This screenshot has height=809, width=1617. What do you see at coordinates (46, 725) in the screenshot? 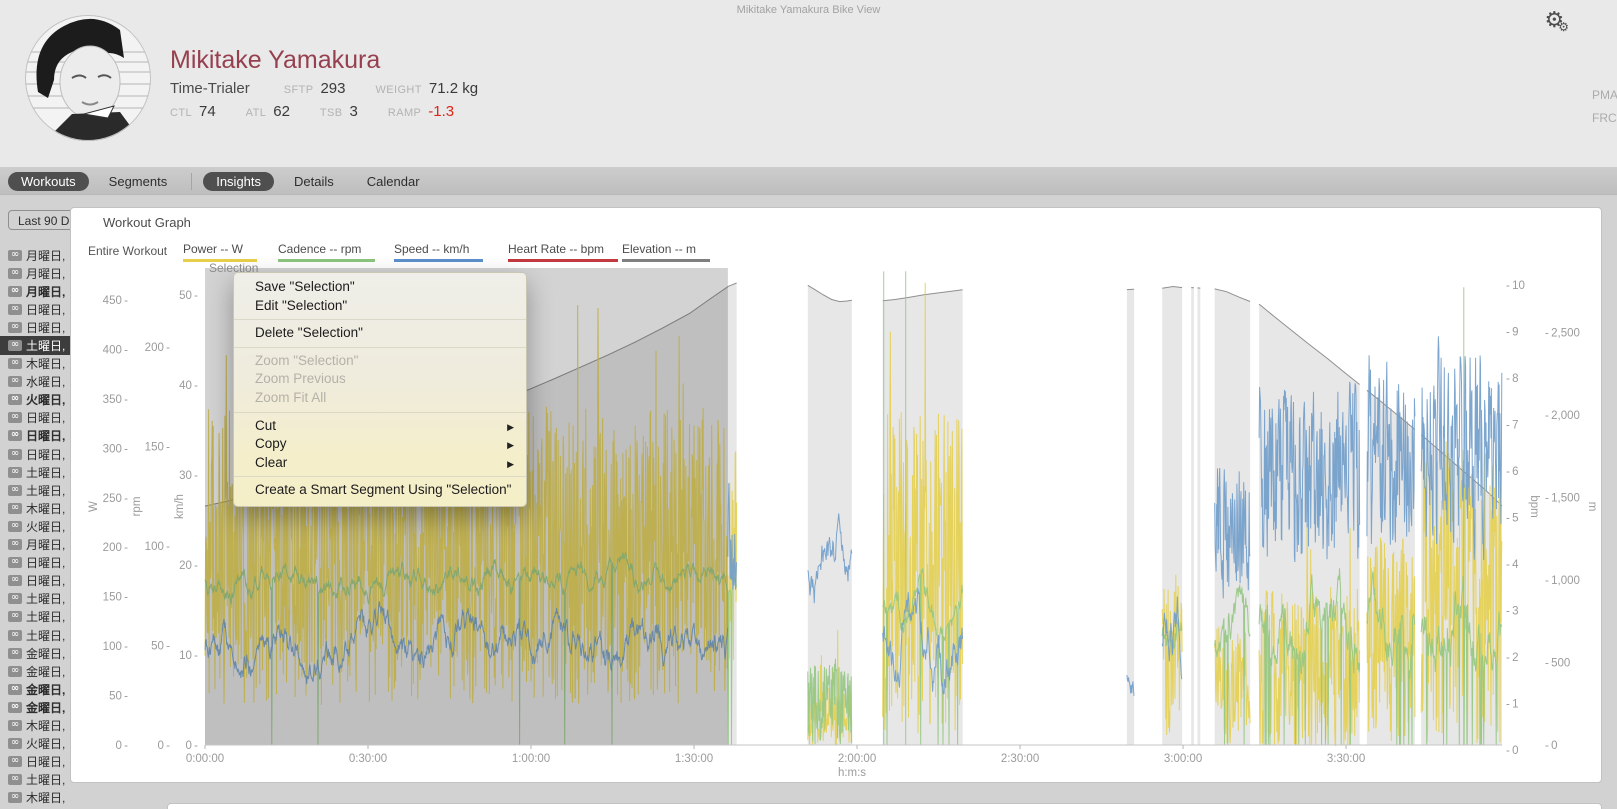
I see `workout-item-label: 木曜日,` at bounding box center [46, 725].